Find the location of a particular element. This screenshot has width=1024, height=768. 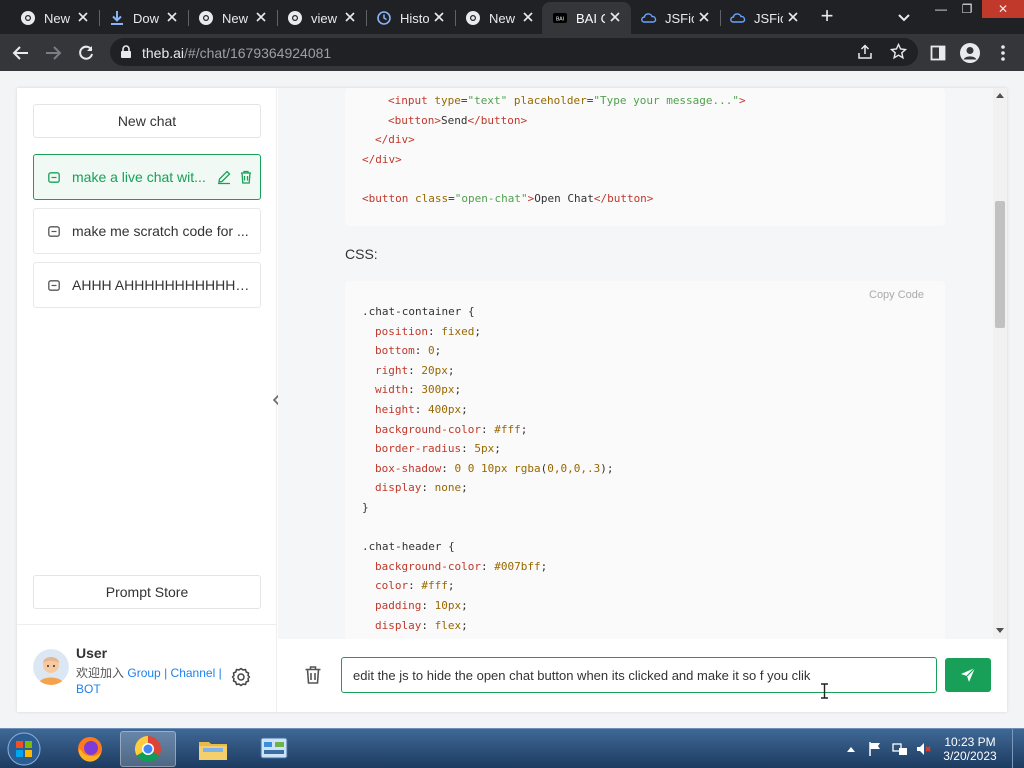

code-token: #fff is located at coordinates (434, 586).